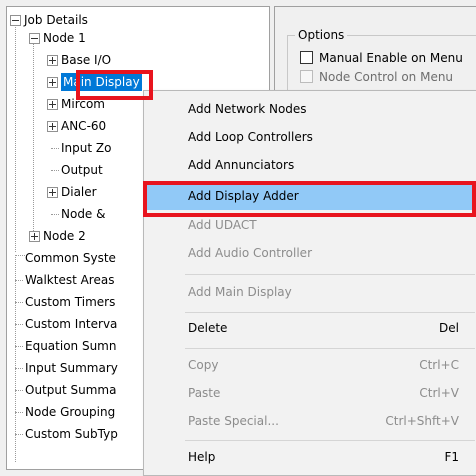 This screenshot has width=476, height=476. What do you see at coordinates (64, 38) in the screenshot?
I see `tree-item-label: Node 1` at bounding box center [64, 38].